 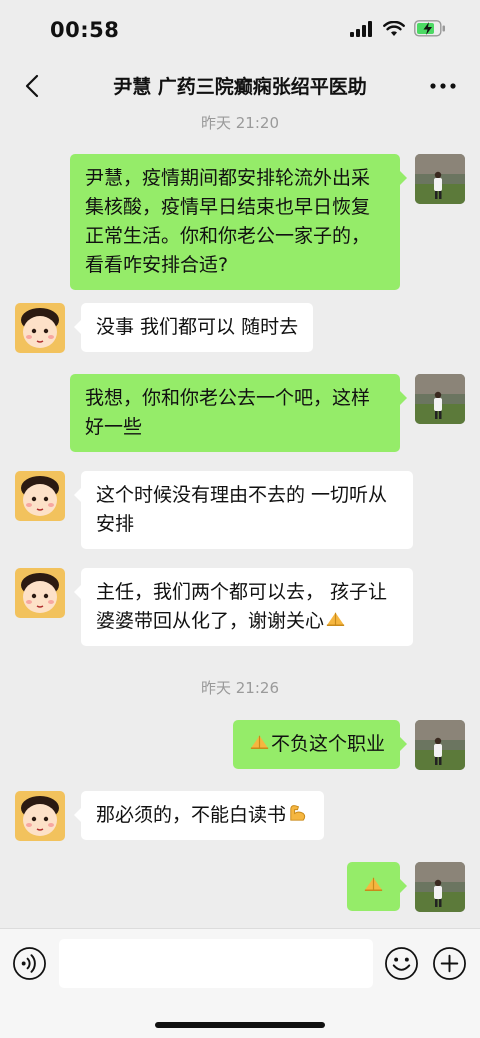 I want to click on status-icons, so click(x=398, y=28).